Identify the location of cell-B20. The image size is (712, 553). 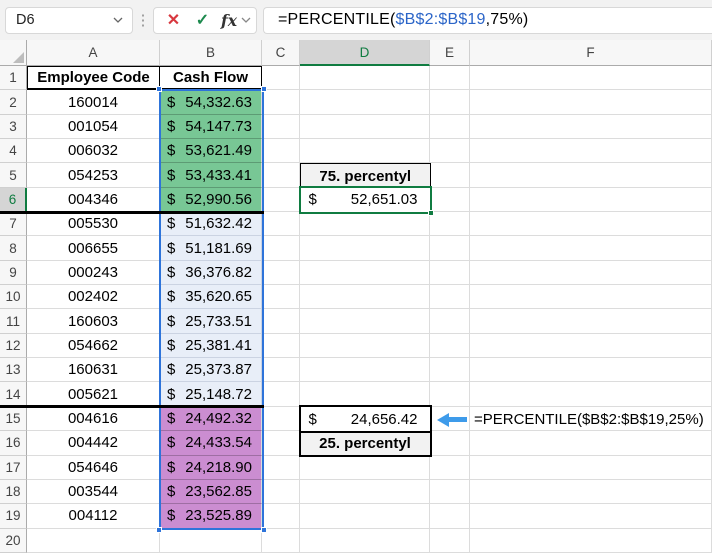
(211, 540).